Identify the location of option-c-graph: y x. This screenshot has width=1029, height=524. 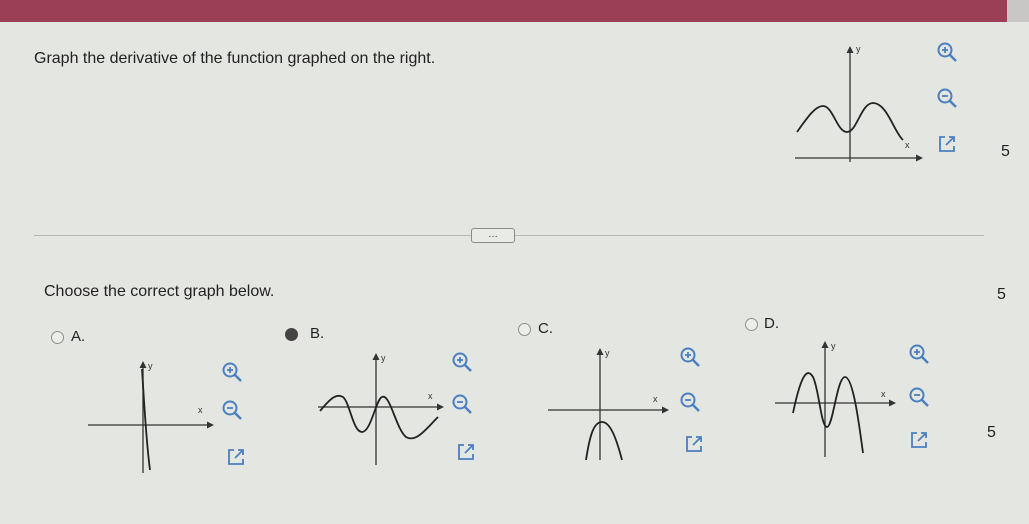
(608, 404).